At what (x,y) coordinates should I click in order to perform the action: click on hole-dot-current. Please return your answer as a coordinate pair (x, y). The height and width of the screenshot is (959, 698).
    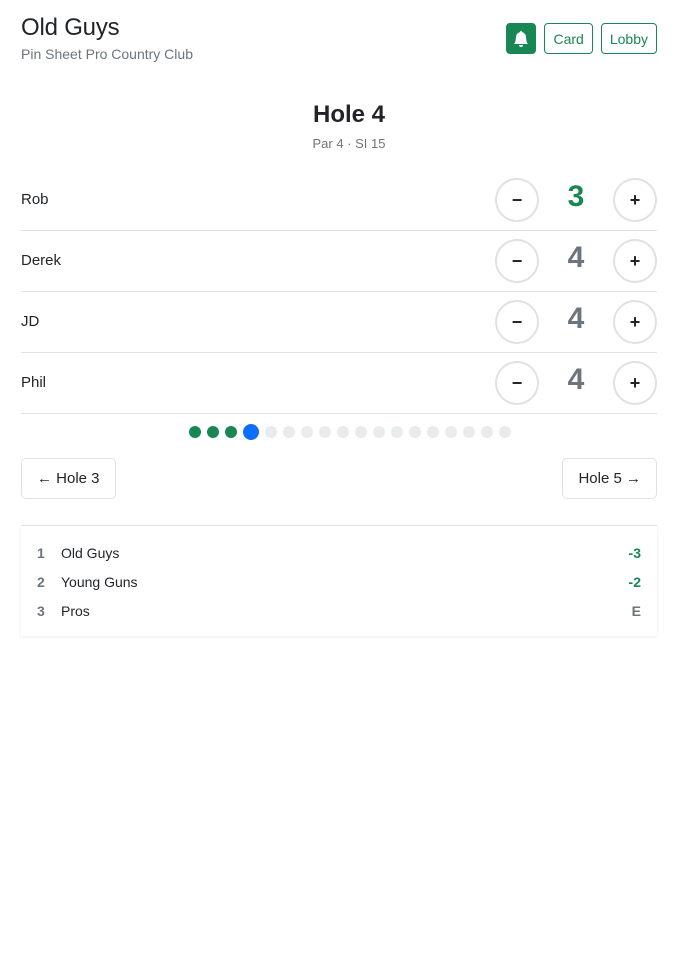
    Looking at the image, I should click on (251, 432).